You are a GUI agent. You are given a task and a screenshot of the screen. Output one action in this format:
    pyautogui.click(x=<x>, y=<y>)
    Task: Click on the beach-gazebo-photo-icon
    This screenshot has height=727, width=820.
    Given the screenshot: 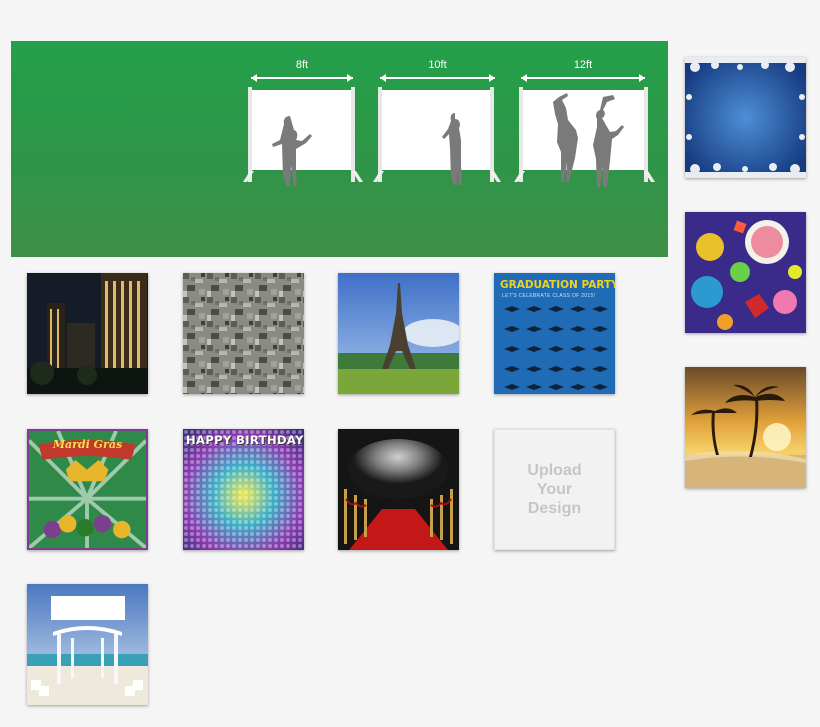 What is the action you would take?
    pyautogui.click(x=87, y=644)
    